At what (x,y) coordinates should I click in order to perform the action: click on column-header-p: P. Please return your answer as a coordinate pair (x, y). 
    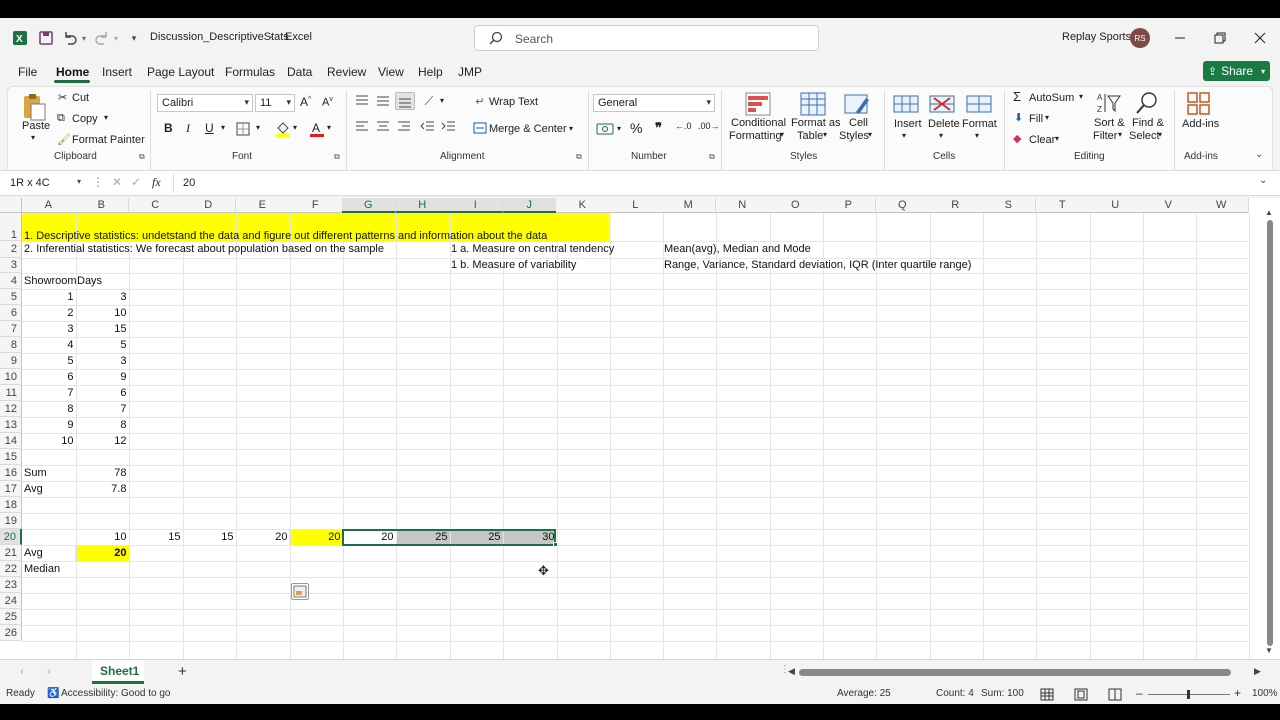
    Looking at the image, I should click on (849, 205).